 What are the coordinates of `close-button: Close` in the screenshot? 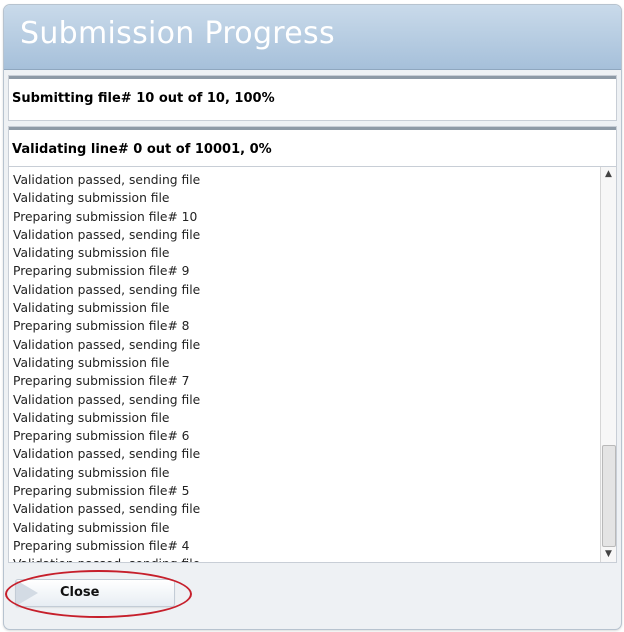 It's located at (95, 593).